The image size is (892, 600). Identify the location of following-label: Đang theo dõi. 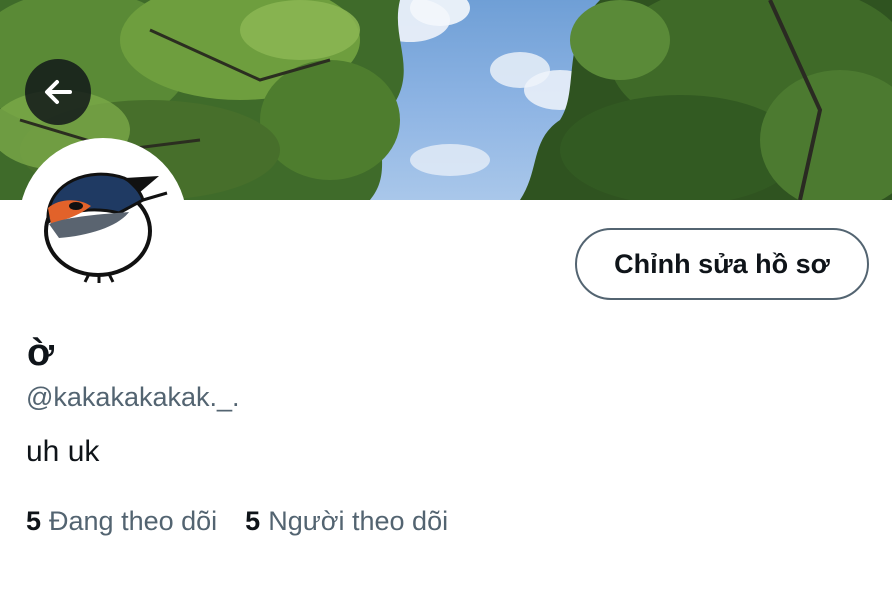
(133, 521).